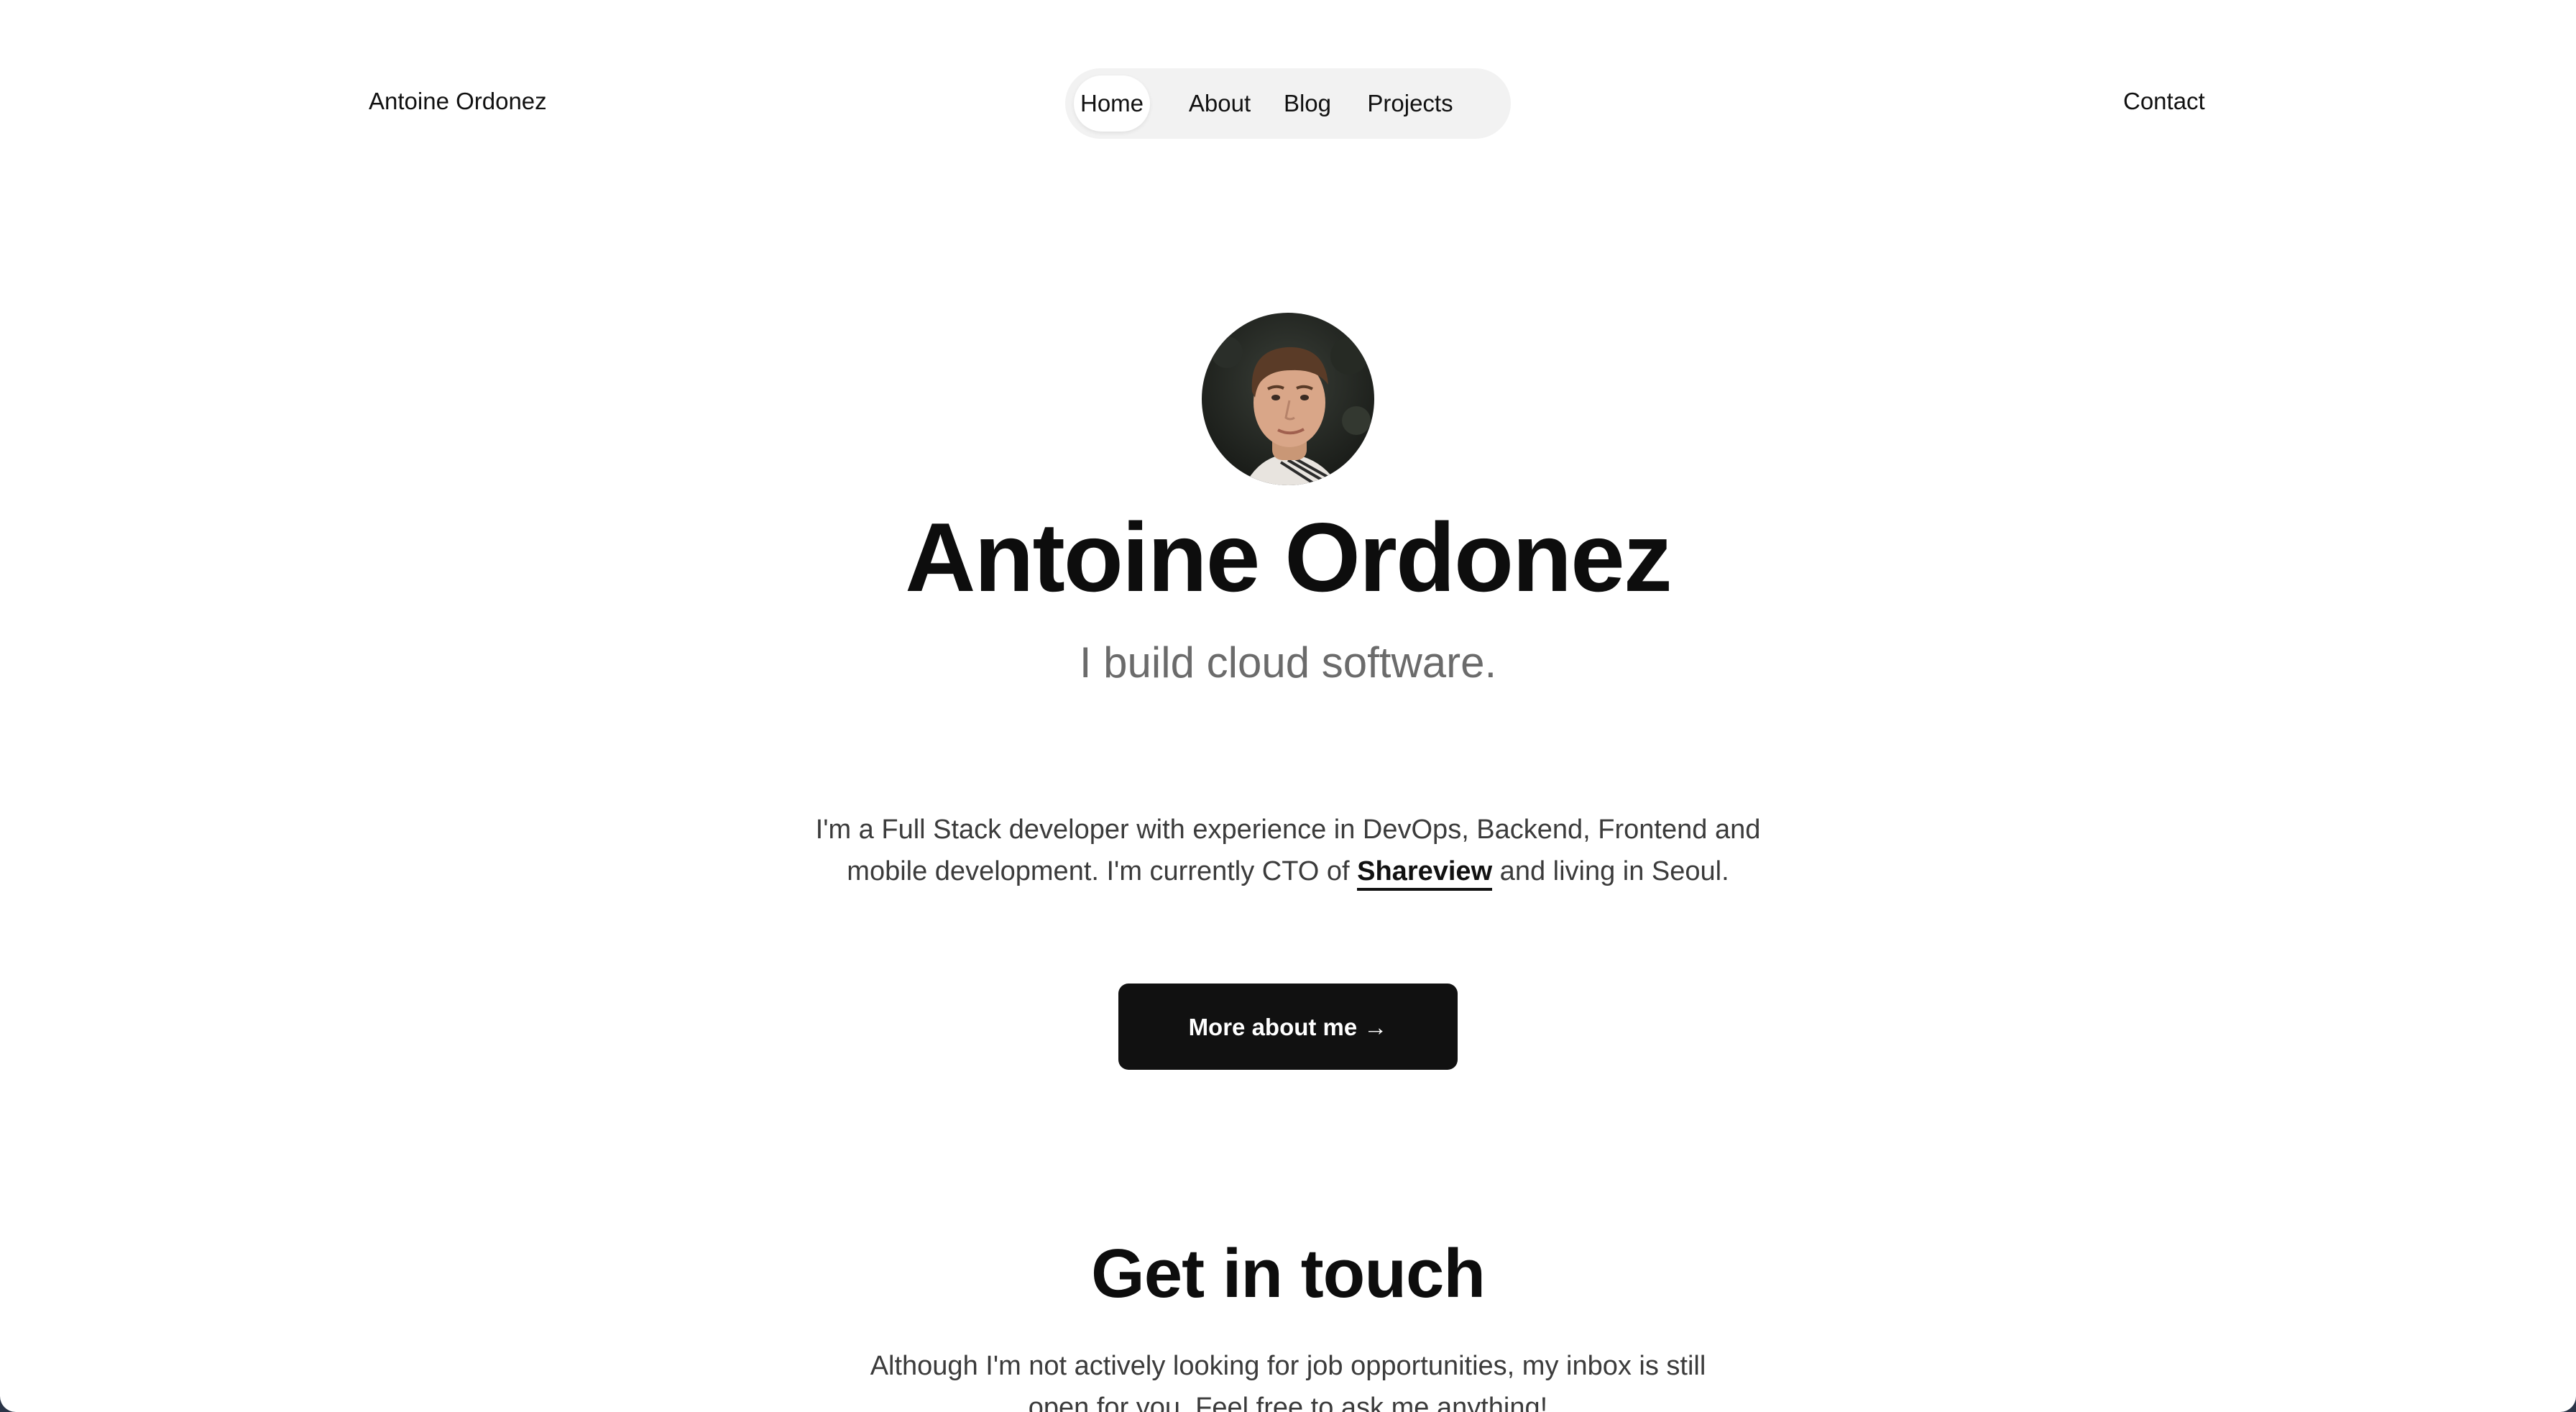 Image resolution: width=2576 pixels, height=1412 pixels. I want to click on nav-item-about: About, so click(1220, 103).